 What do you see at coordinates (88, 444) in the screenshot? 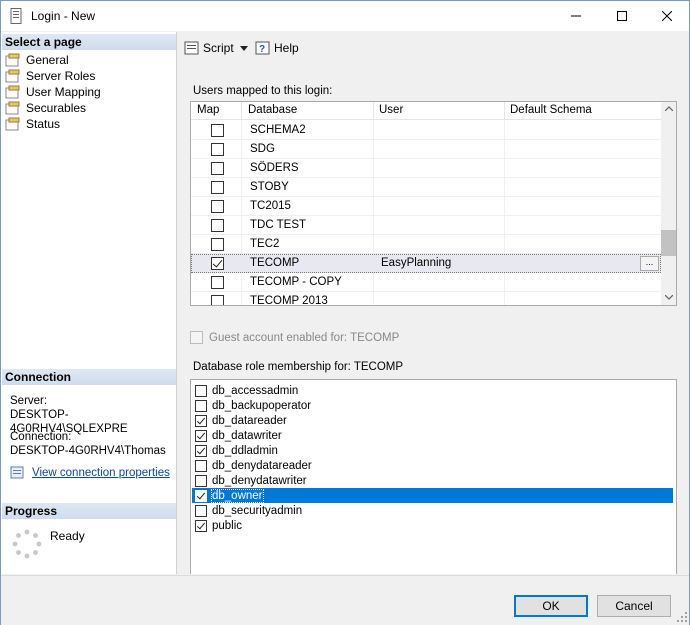
I see `connection-info: Connection: DESKTOP-4G0RHV4\Thomas` at bounding box center [88, 444].